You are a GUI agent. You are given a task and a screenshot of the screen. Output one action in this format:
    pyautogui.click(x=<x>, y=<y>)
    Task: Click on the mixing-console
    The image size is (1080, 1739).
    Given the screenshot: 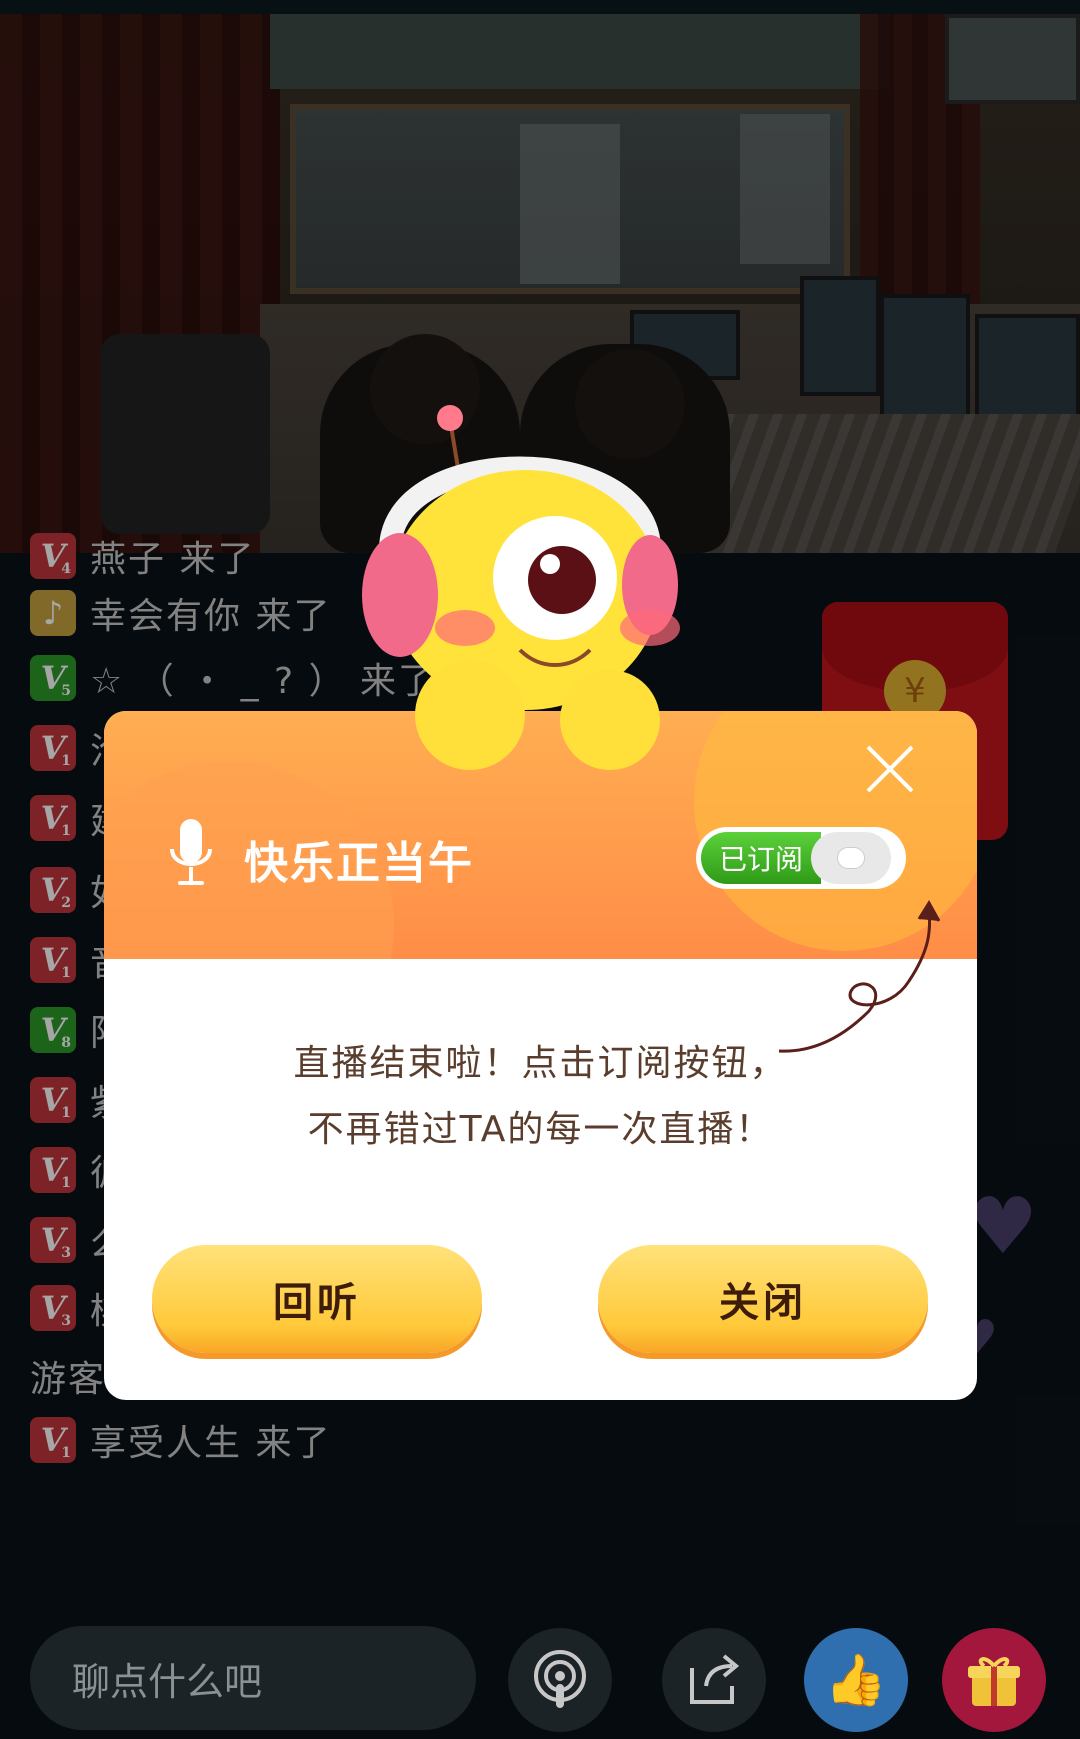 What is the action you would take?
    pyautogui.click(x=877, y=483)
    